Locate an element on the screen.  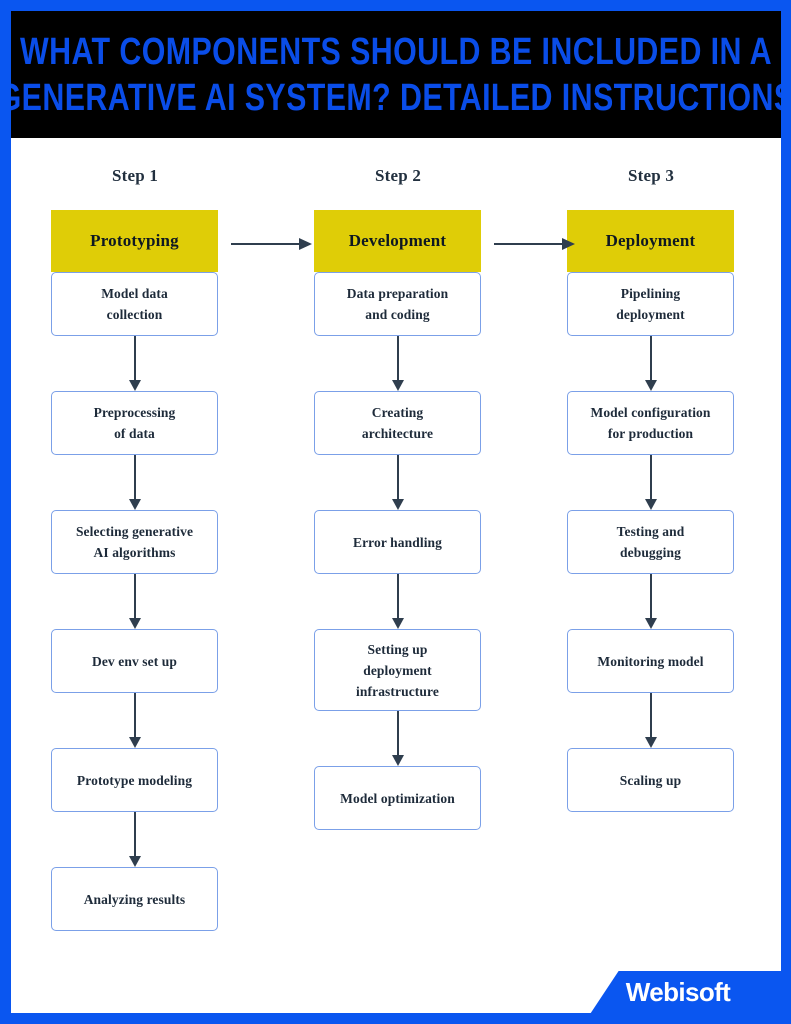
flow-node-label: Creating architecture is located at coordinates (397, 423).